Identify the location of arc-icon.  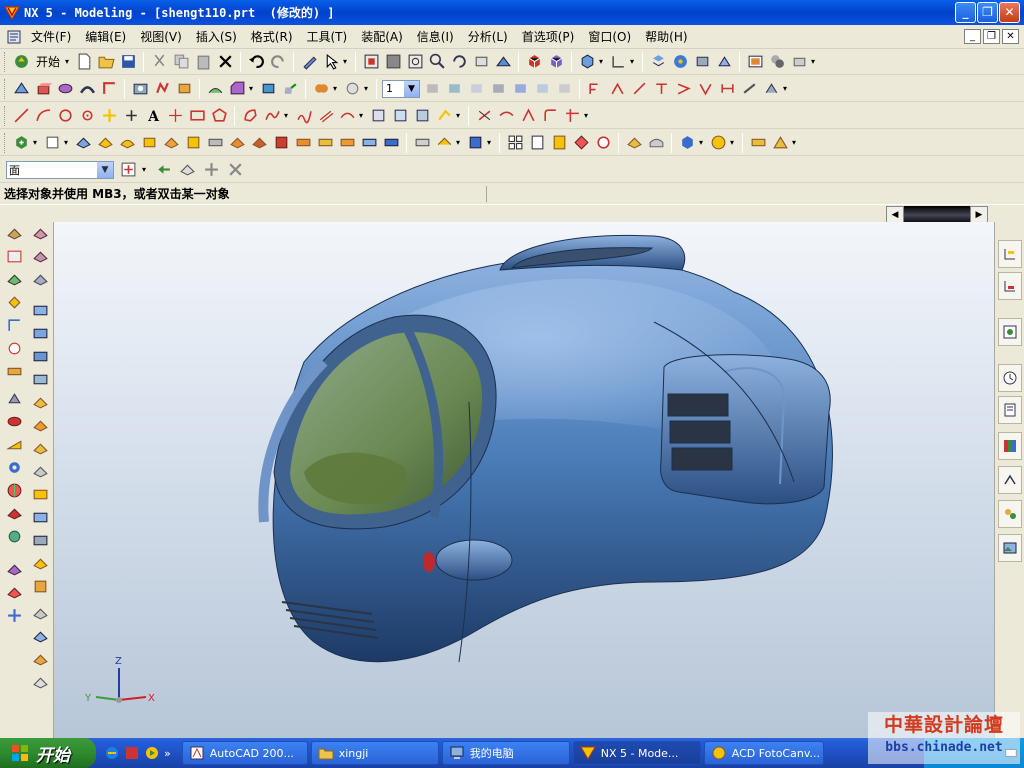
(43, 116).